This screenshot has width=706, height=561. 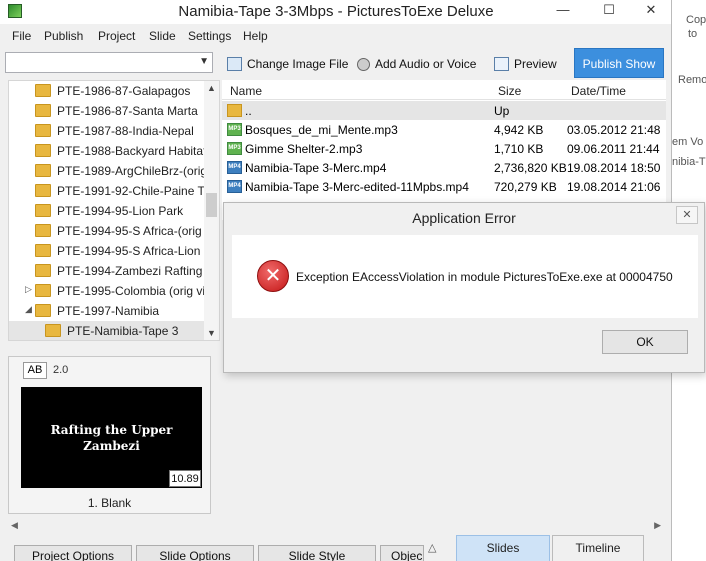 I want to click on scroll-right-icon: ▶, so click(x=657, y=525).